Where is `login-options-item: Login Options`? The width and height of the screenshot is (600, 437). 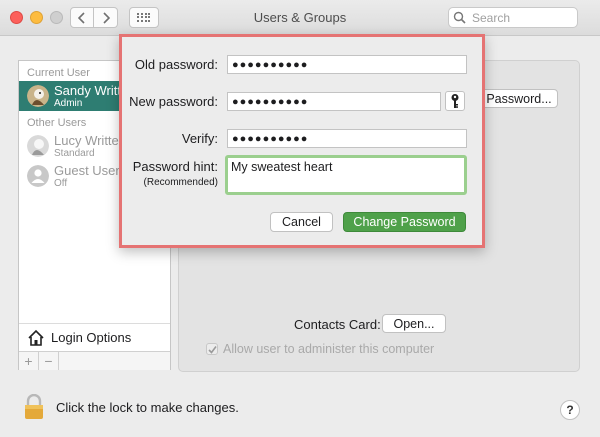
login-options-item: Login Options is located at coordinates (94, 337).